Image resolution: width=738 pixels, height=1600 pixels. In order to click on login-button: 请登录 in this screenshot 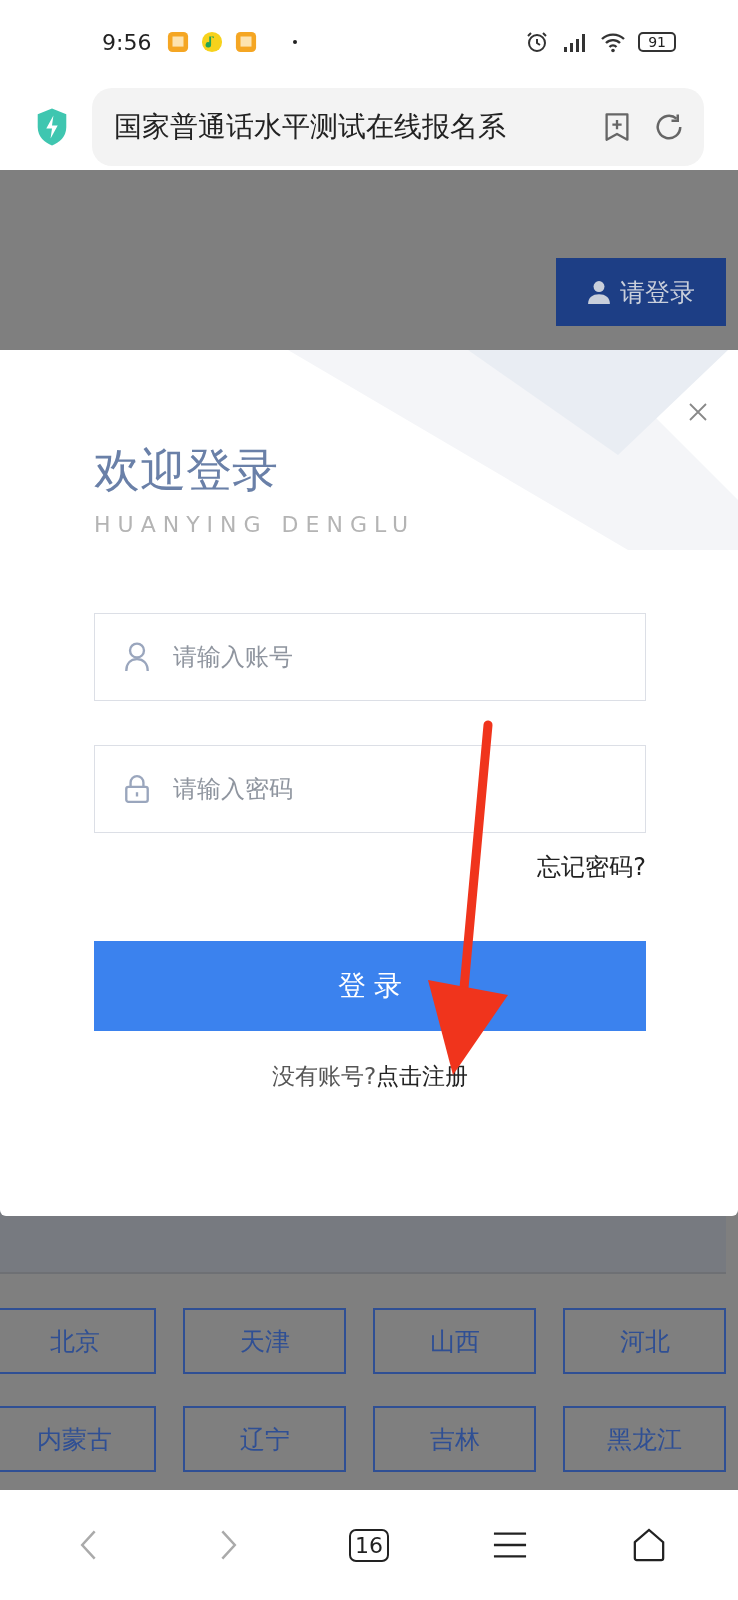, I will do `click(641, 292)`.